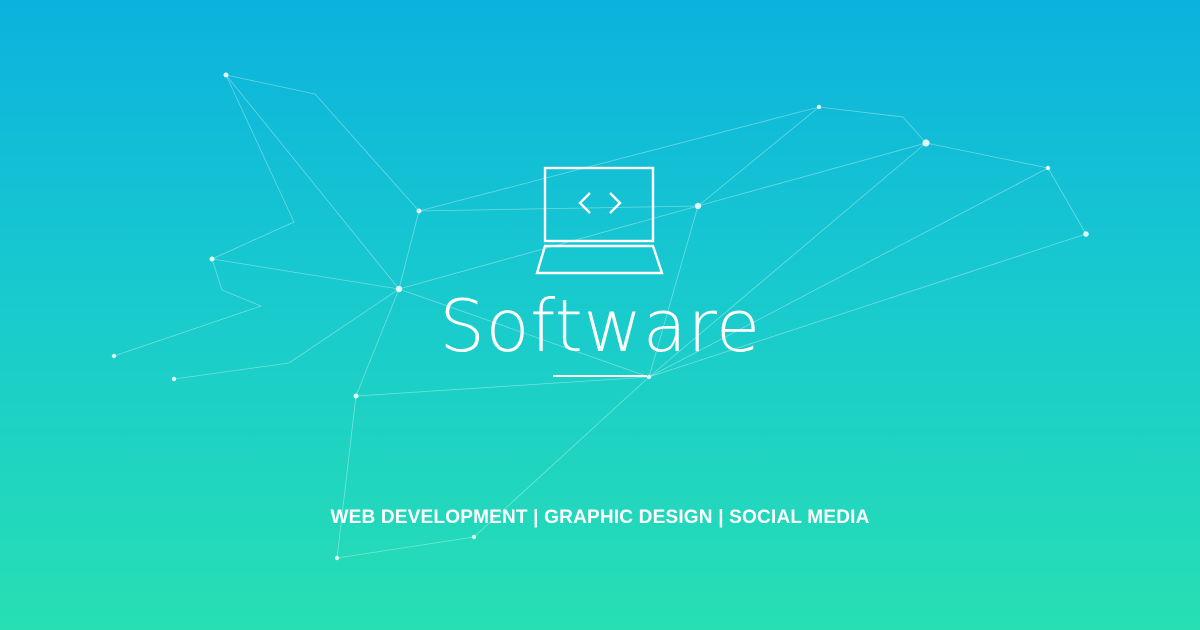  I want to click on code-bracket-right, so click(615, 203).